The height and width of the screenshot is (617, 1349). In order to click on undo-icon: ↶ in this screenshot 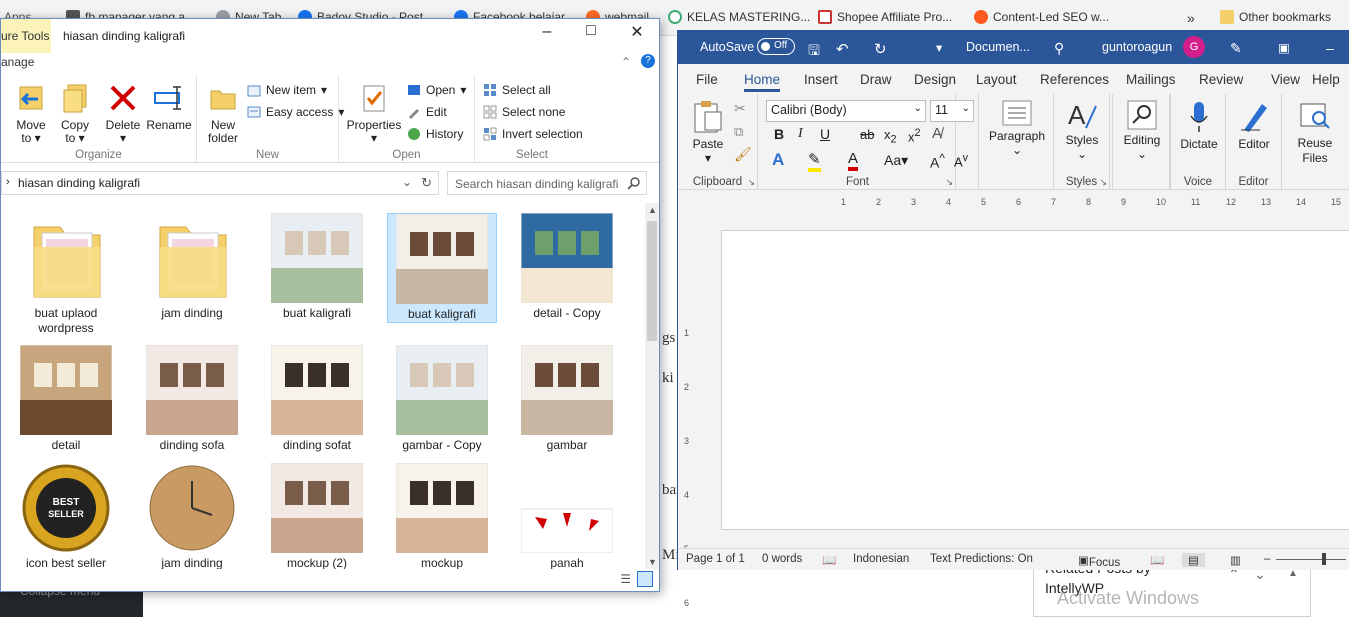, I will do `click(842, 49)`.